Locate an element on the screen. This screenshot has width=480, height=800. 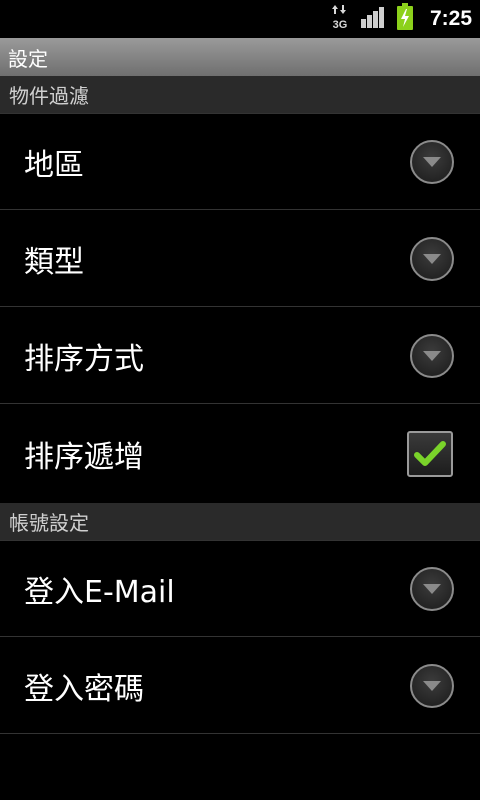
pref-label: 地區 is located at coordinates (54, 165).